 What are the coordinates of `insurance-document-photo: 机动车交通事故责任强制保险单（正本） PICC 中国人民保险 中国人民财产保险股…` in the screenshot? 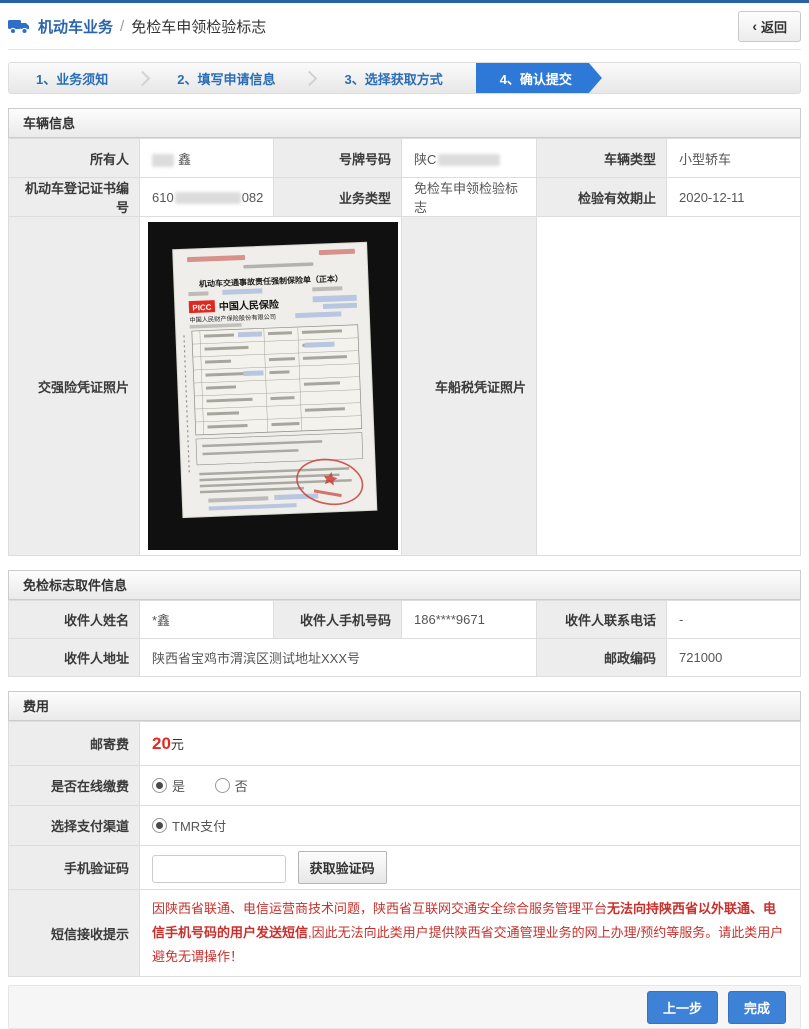 It's located at (273, 386).